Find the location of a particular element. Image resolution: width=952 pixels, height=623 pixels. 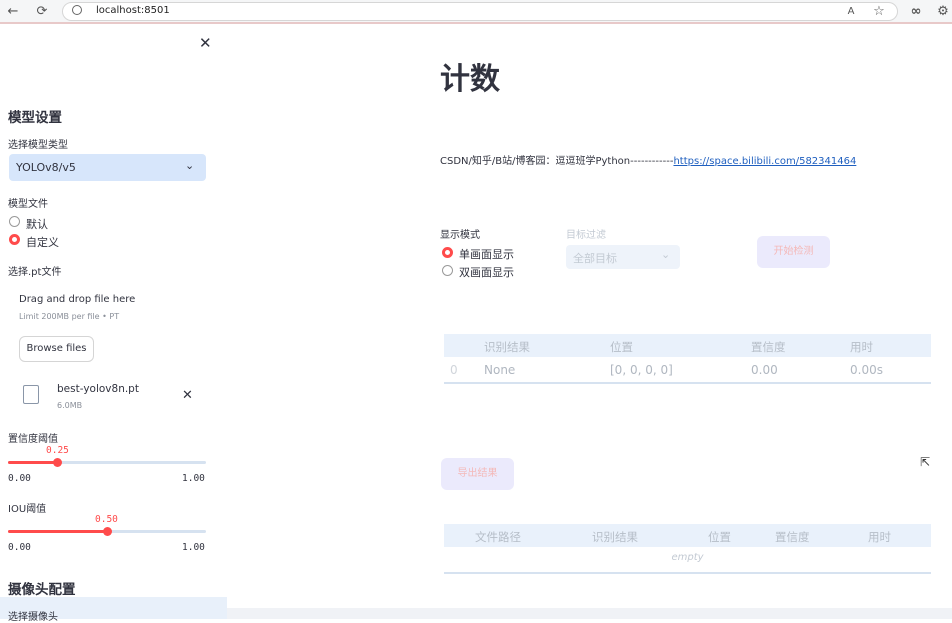

iou-value: 0.50 is located at coordinates (106, 519).